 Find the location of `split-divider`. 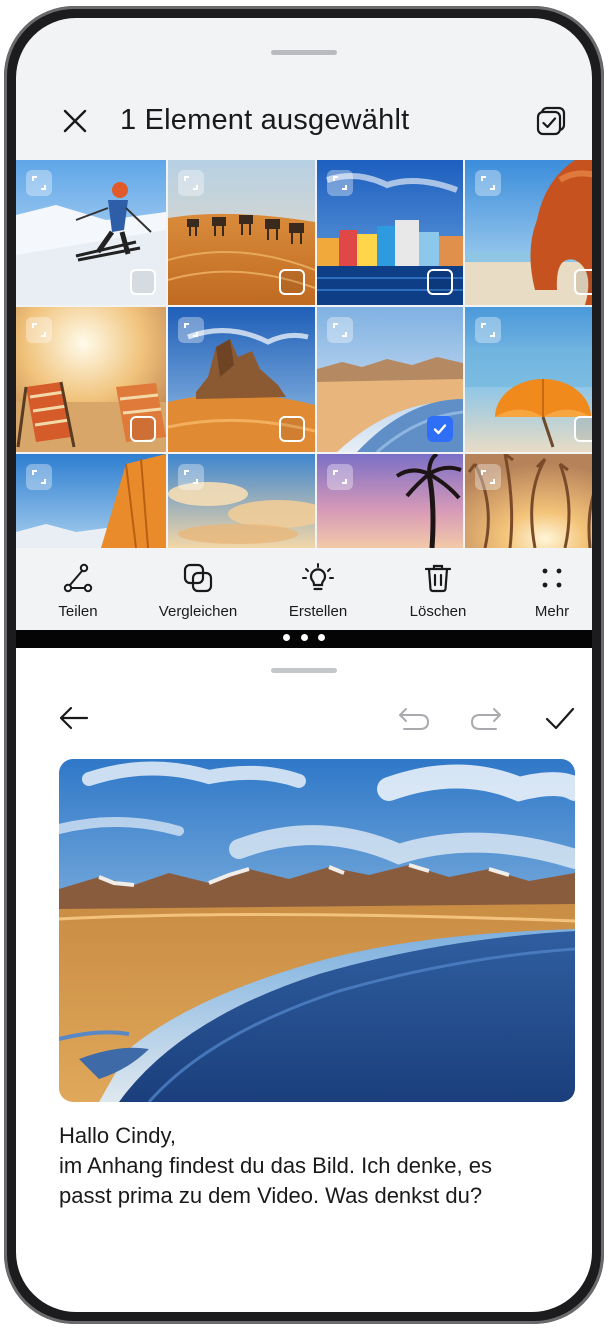

split-divider is located at coordinates (304, 639).